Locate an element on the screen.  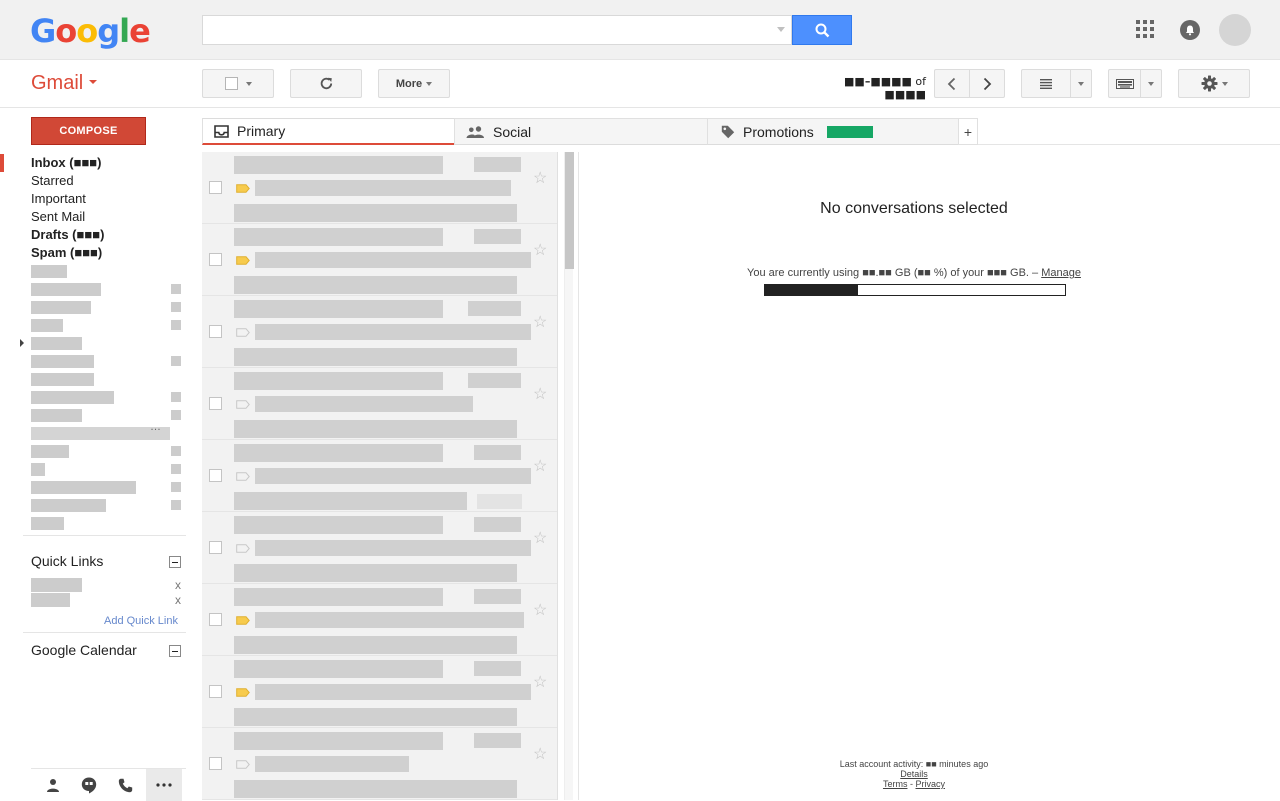
refresh-button is located at coordinates (326, 83).